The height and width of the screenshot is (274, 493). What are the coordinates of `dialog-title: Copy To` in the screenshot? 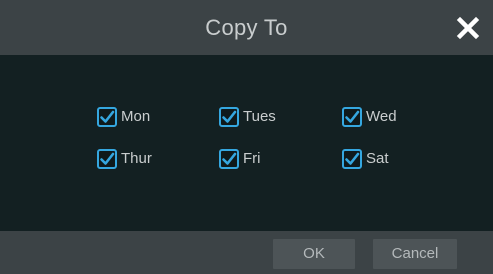 It's located at (246, 27).